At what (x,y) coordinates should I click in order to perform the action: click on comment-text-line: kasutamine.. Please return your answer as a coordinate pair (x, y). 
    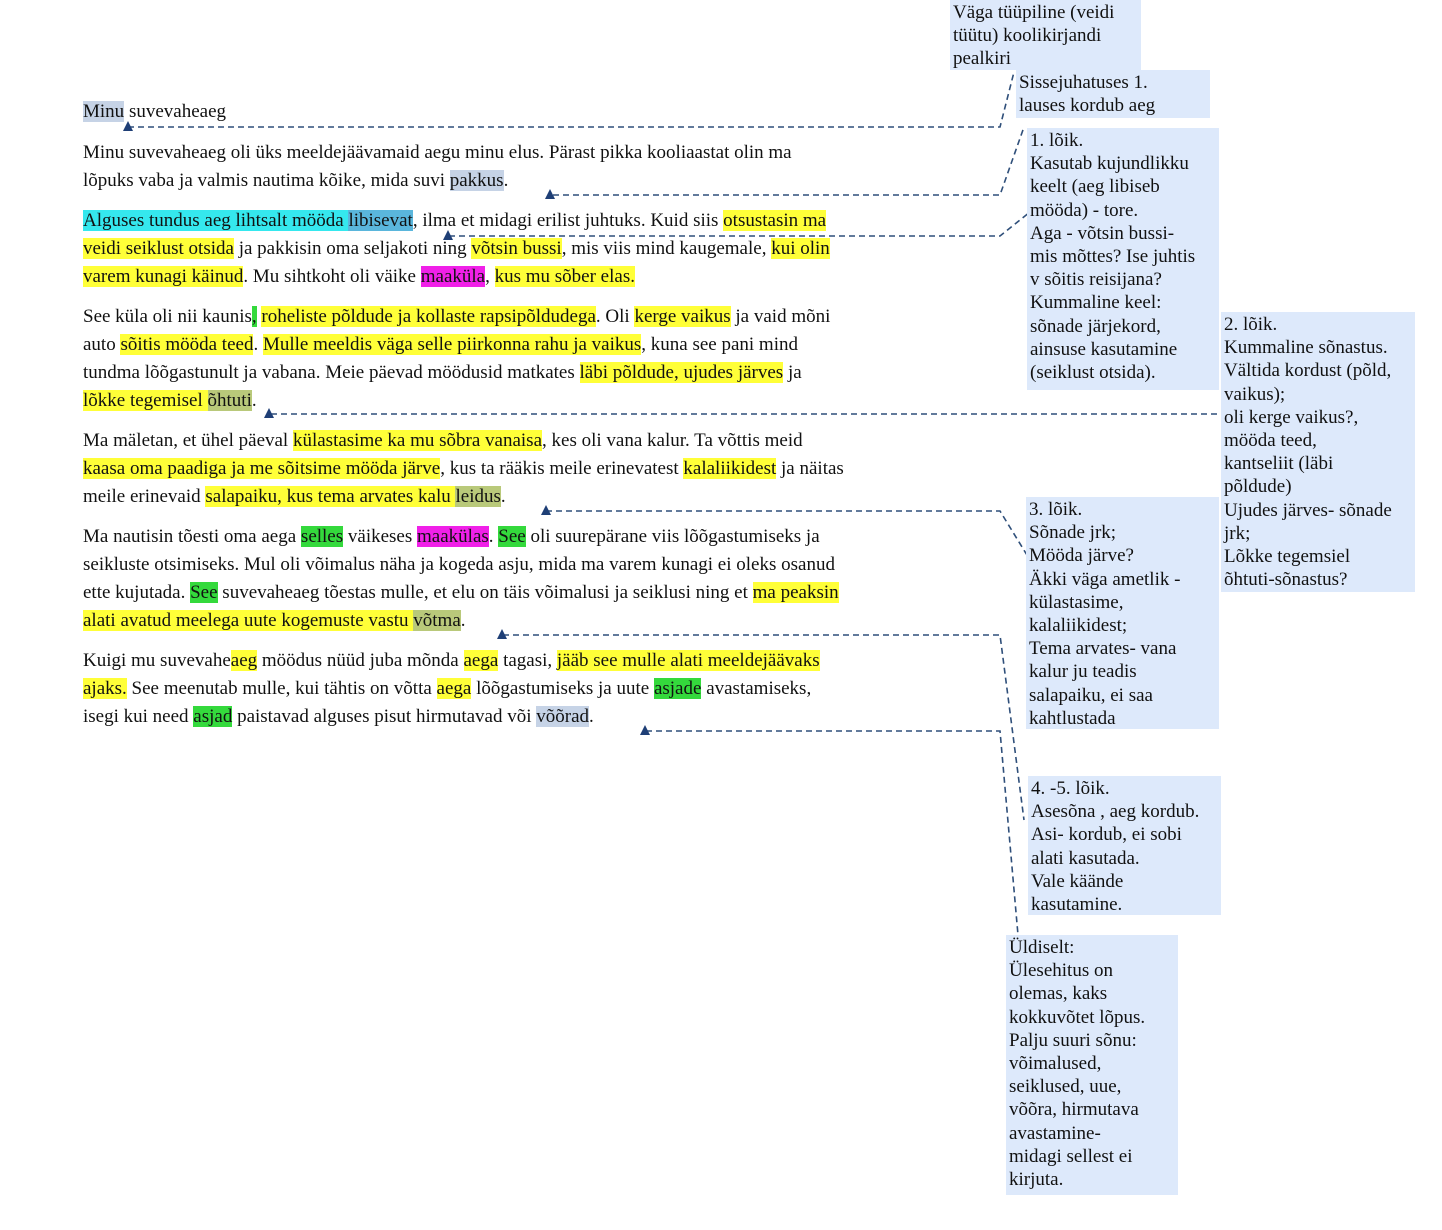
    Looking at the image, I should click on (1077, 905).